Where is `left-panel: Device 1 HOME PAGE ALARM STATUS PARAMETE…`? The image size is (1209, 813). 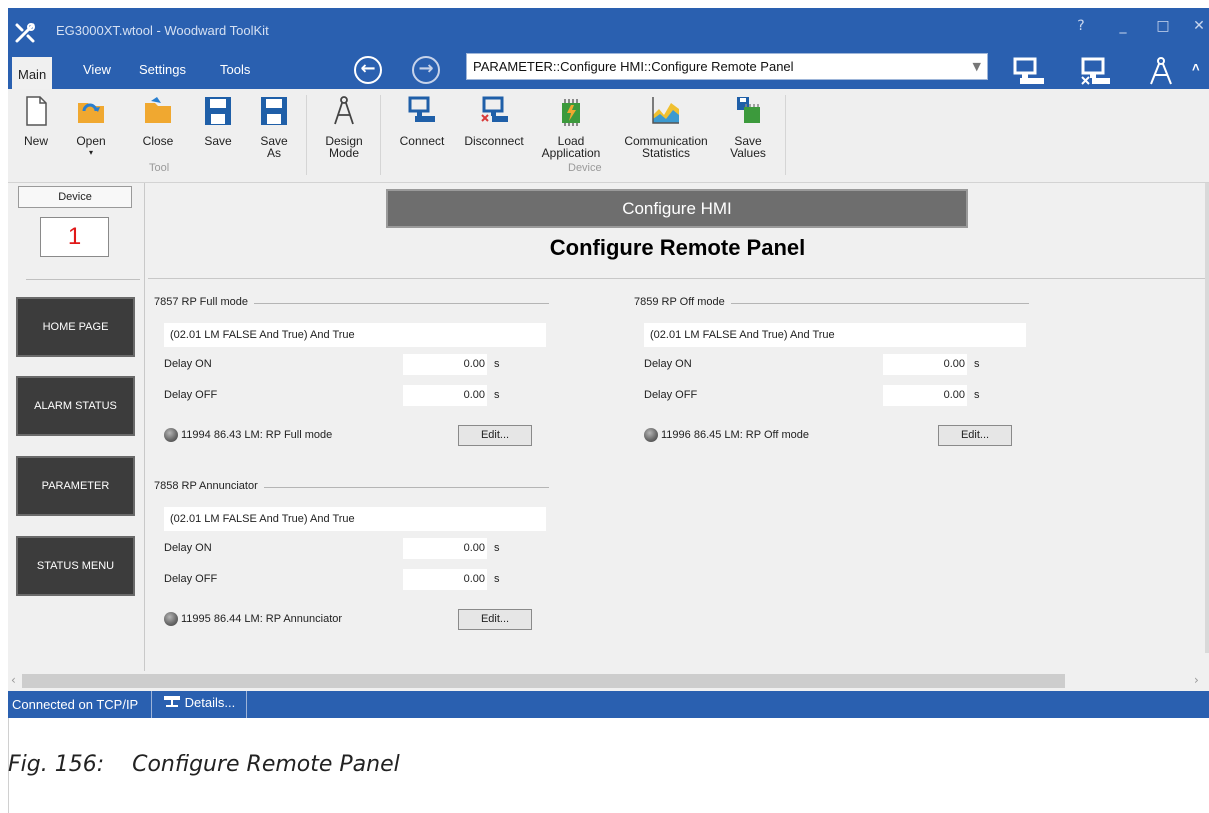 left-panel: Device 1 HOME PAGE ALARM STATUS PARAMETE… is located at coordinates (76, 427).